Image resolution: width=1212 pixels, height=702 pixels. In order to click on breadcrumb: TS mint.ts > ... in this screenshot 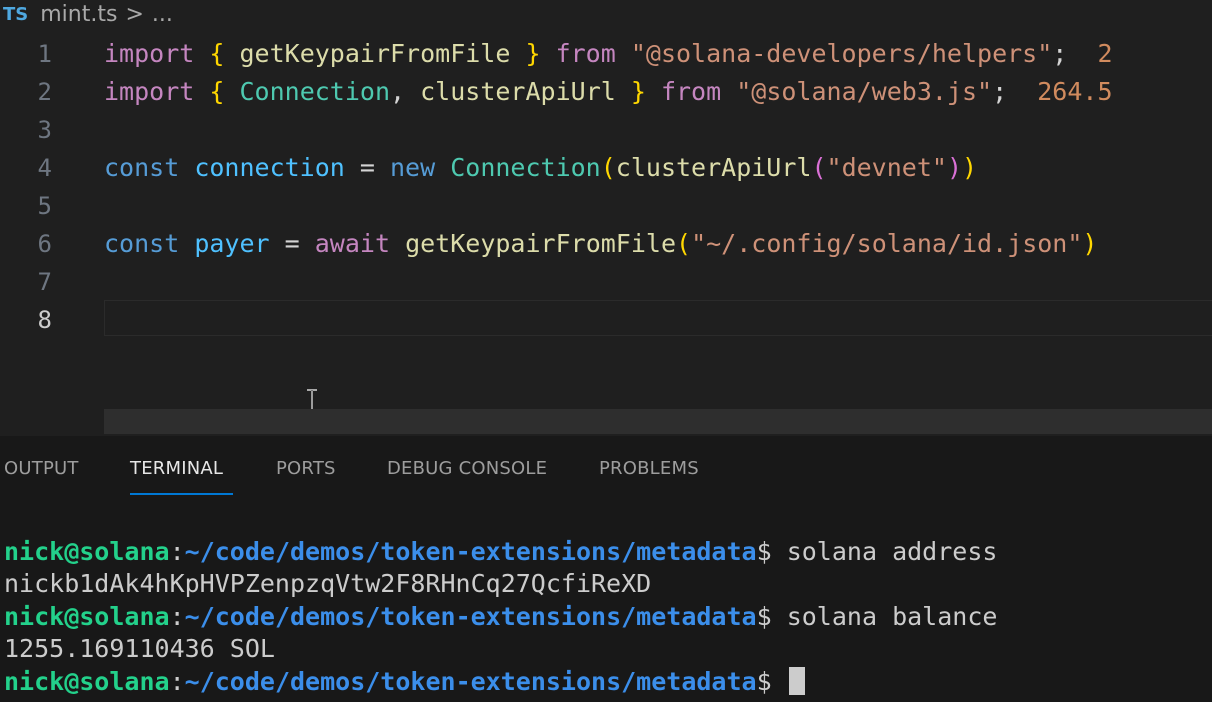, I will do `click(606, 14)`.